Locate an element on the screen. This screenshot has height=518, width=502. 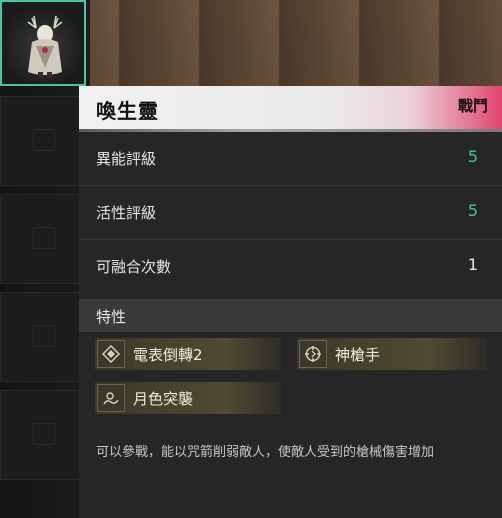
stat-label: 可融合次數 is located at coordinates (134, 267).